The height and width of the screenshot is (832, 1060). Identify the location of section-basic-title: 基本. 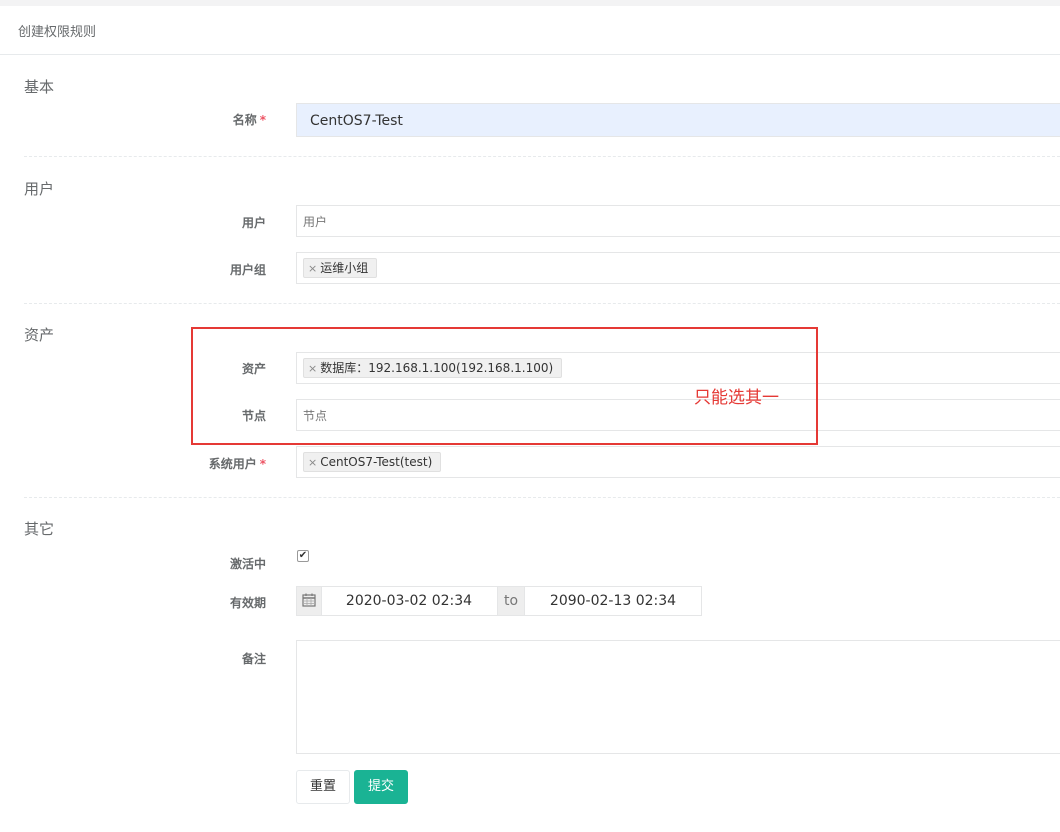
(39, 87).